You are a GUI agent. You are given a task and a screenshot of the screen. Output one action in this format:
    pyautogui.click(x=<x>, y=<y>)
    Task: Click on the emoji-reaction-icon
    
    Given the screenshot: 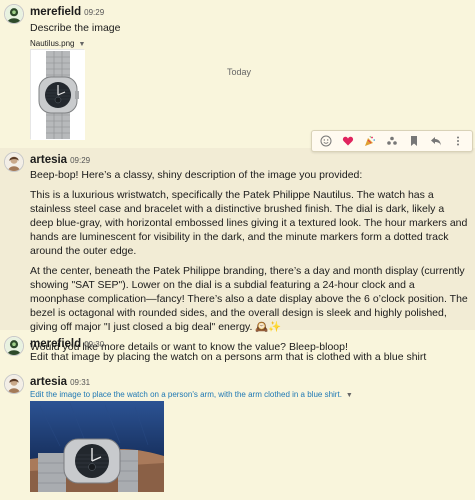 What is the action you would take?
    pyautogui.click(x=326, y=141)
    